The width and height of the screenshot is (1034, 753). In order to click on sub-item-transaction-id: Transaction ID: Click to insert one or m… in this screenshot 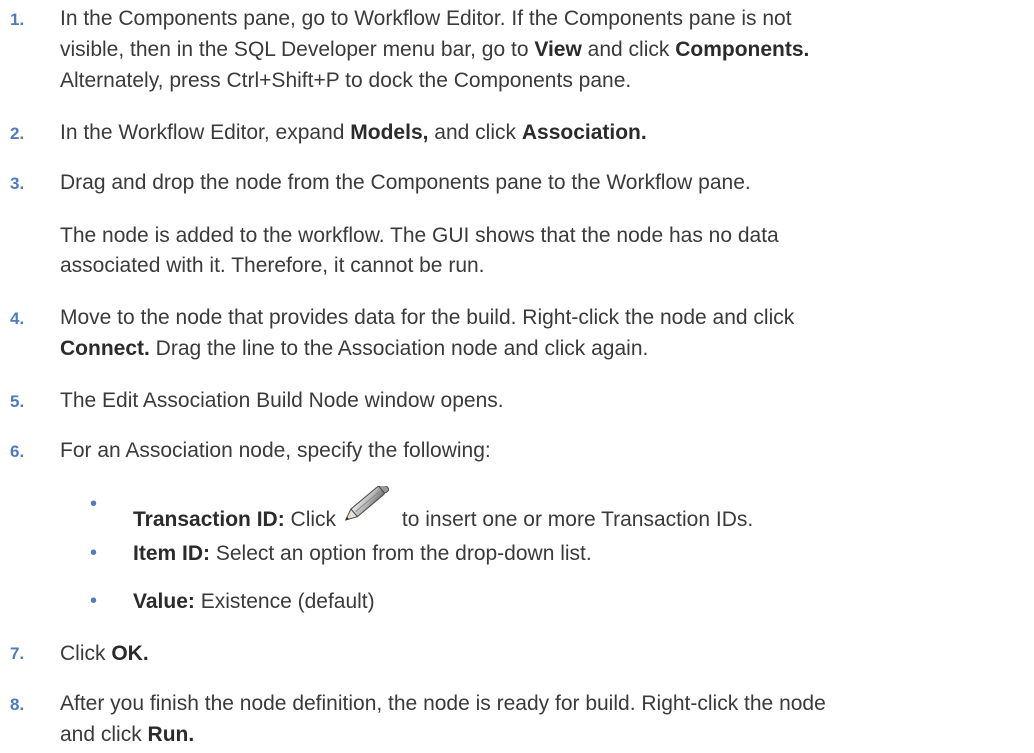, I will do `click(443, 506)`.